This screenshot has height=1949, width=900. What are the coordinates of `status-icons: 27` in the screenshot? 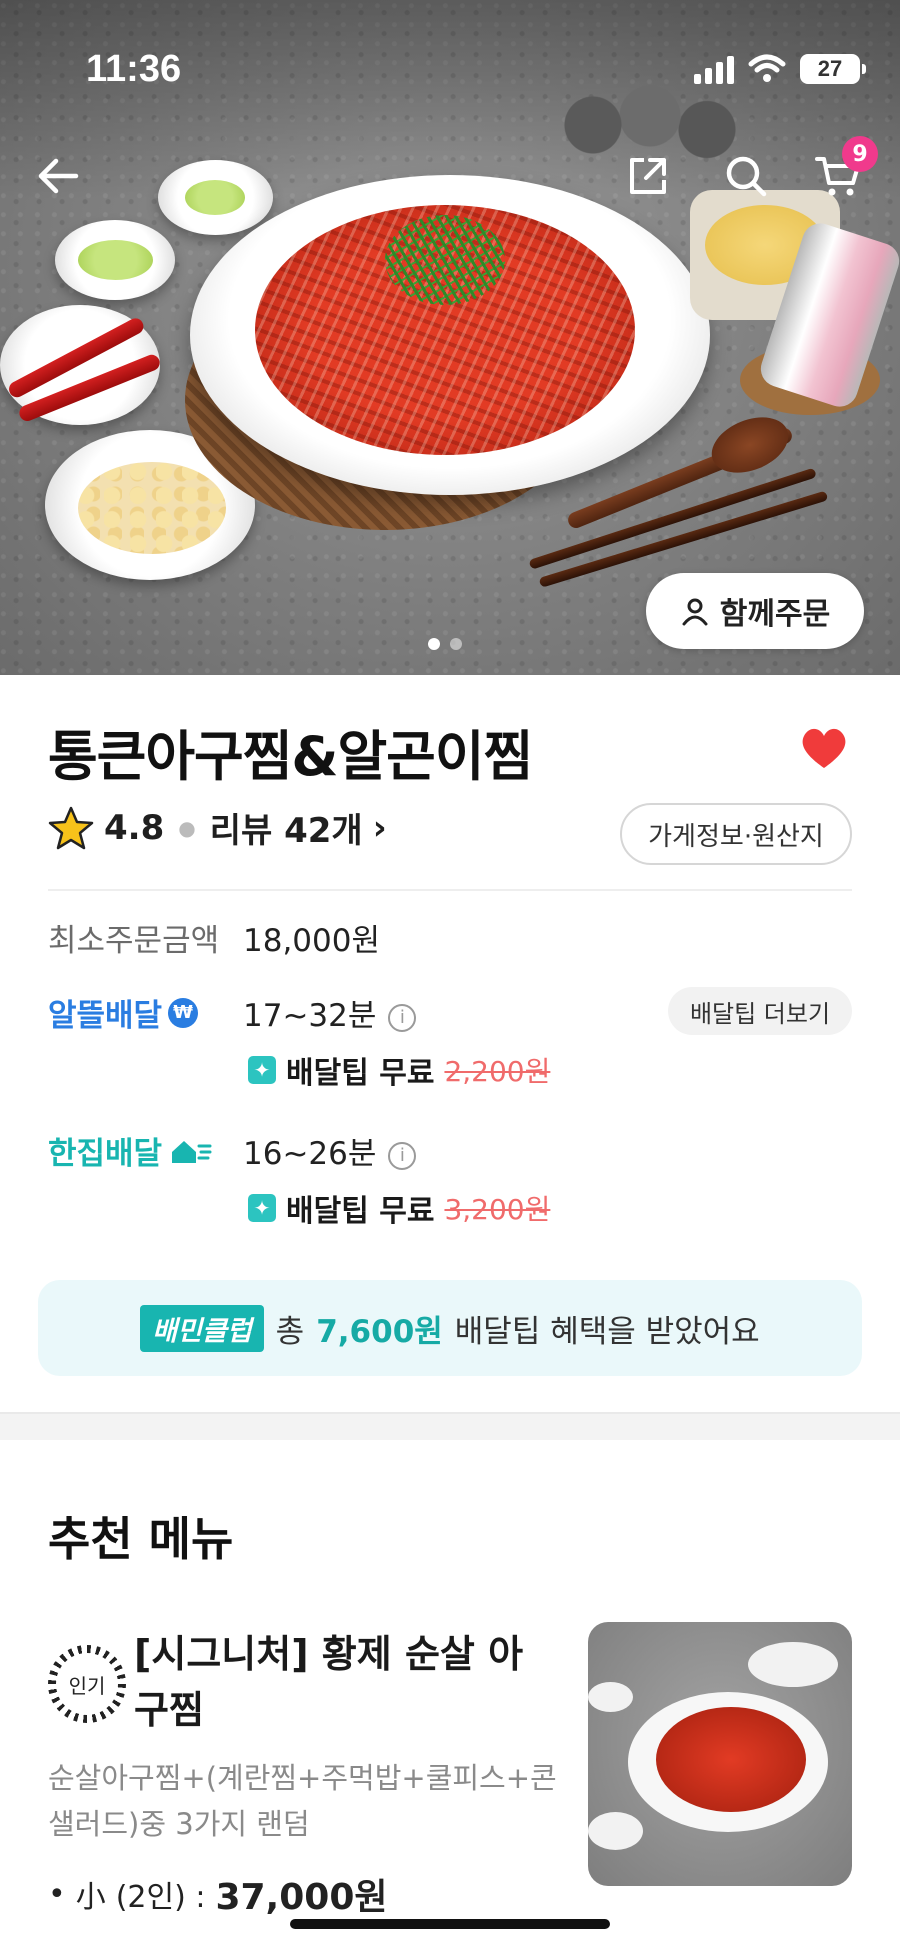 It's located at (780, 69).